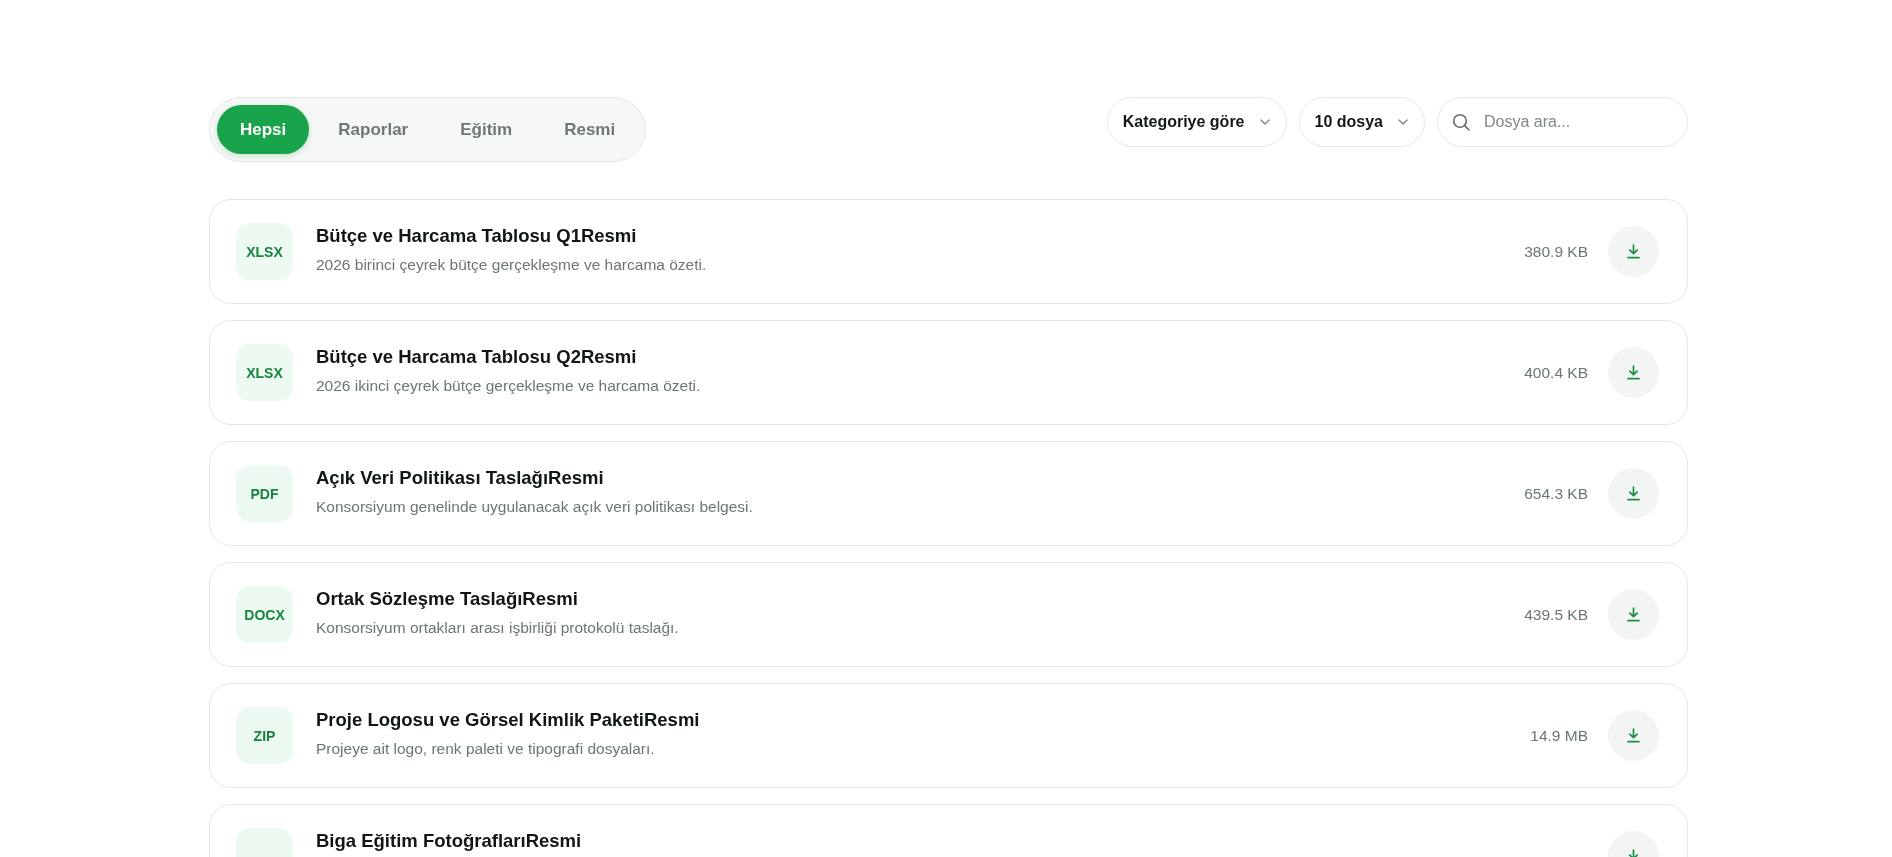 The width and height of the screenshot is (1892, 857). I want to click on file-description: Konsorsiyum genelinde uygulanacak açık veri politikası belgesi., so click(535, 507).